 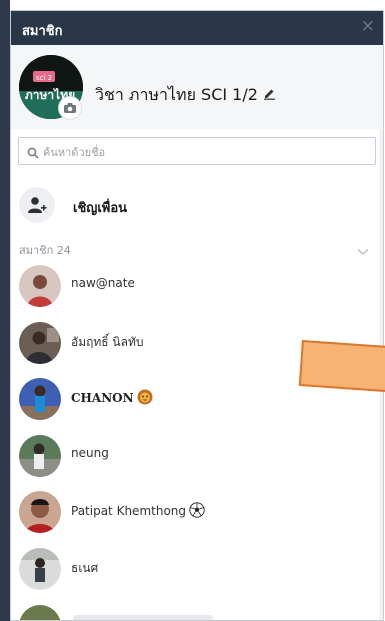 What do you see at coordinates (143, 617) in the screenshot?
I see `list-item-placeholder` at bounding box center [143, 617].